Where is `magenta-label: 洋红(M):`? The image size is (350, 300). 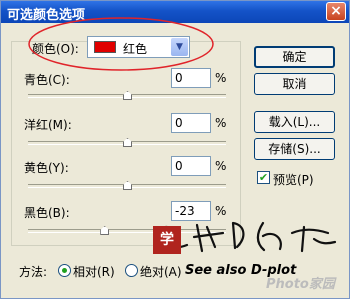 magenta-label: 洋红(M): is located at coordinates (48, 125).